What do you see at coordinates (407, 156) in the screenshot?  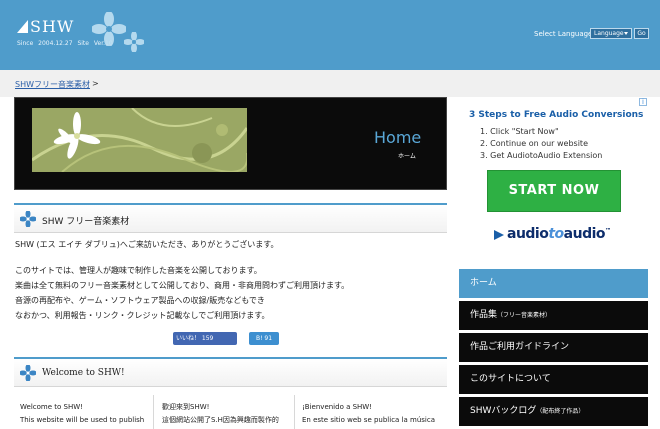 I see `hero-subtitle: ホーム` at bounding box center [407, 156].